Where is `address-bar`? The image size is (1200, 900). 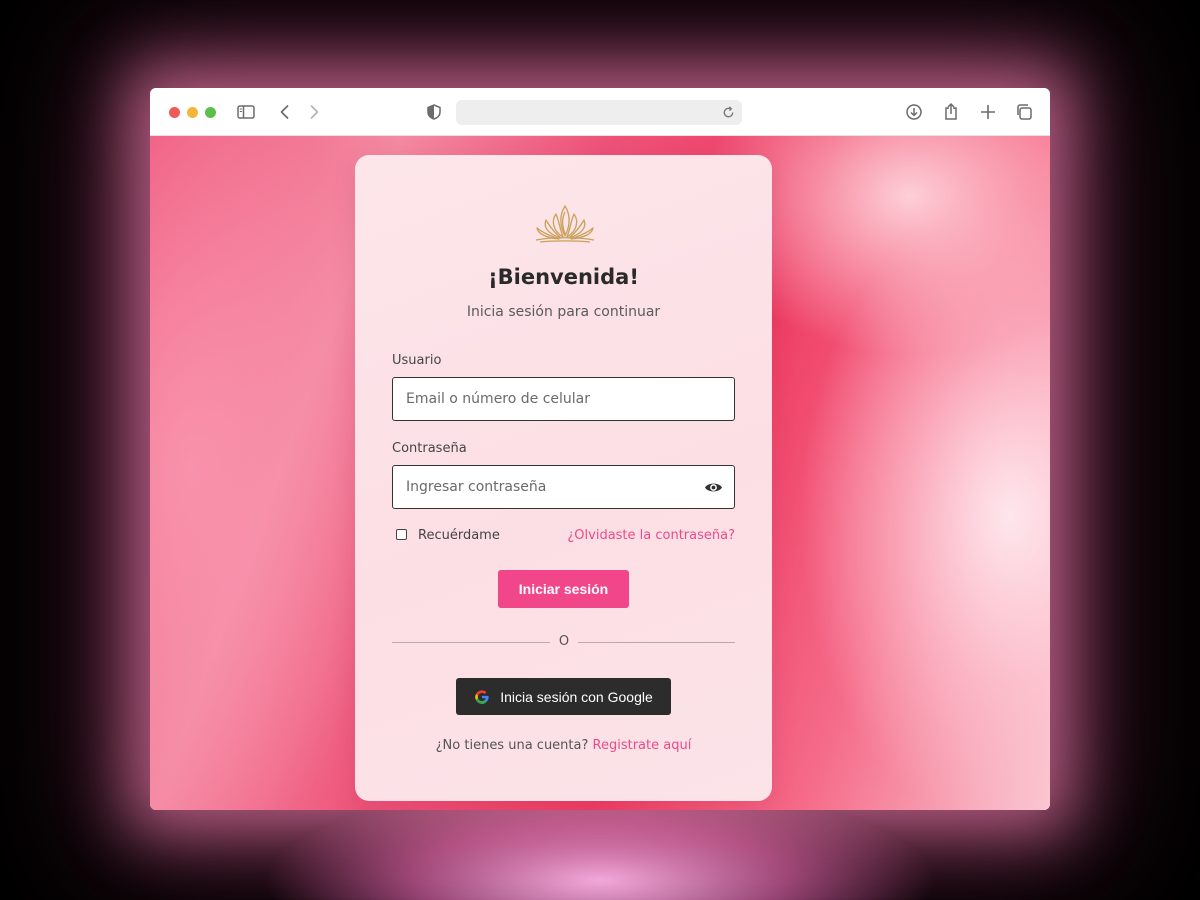
address-bar is located at coordinates (599, 112).